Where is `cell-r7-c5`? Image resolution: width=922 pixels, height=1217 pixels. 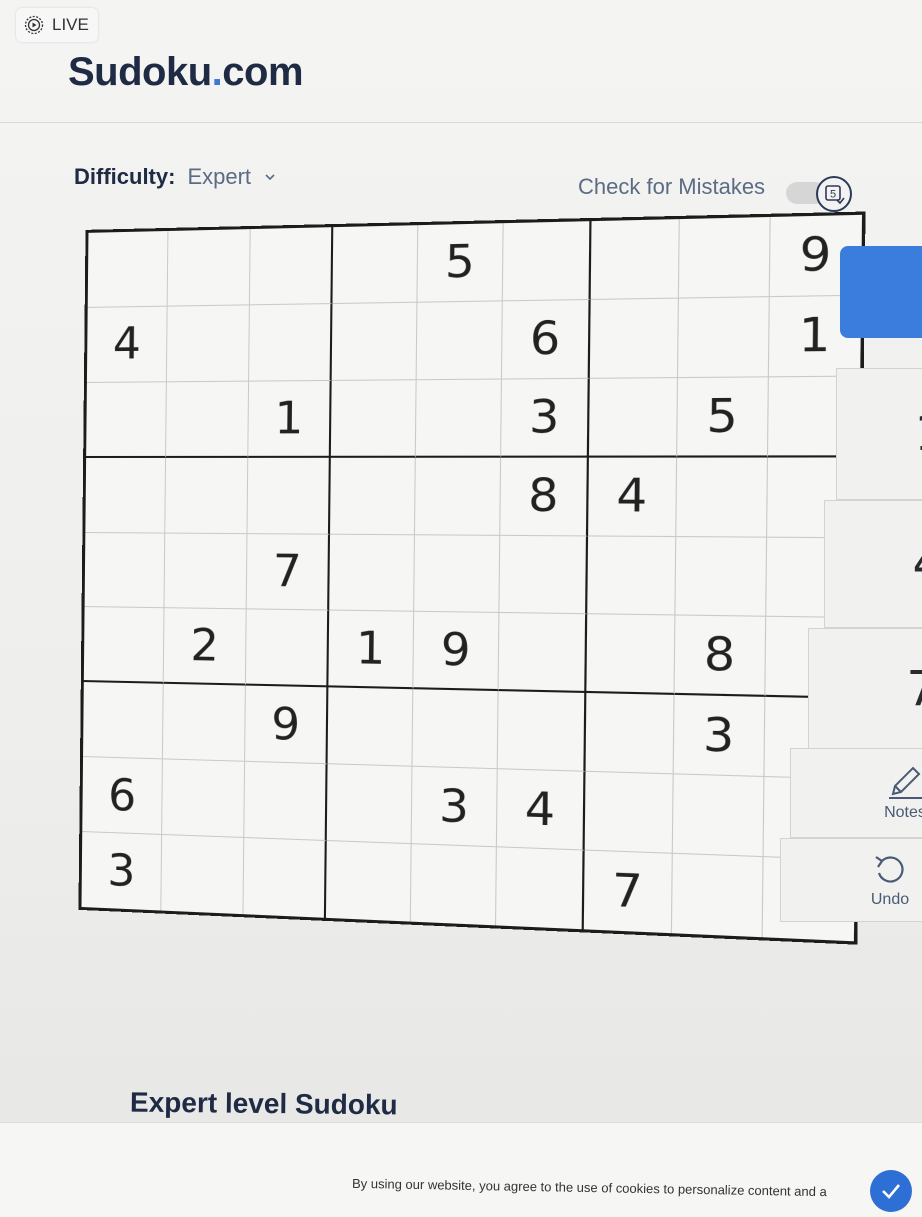 cell-r7-c5 is located at coordinates (455, 730).